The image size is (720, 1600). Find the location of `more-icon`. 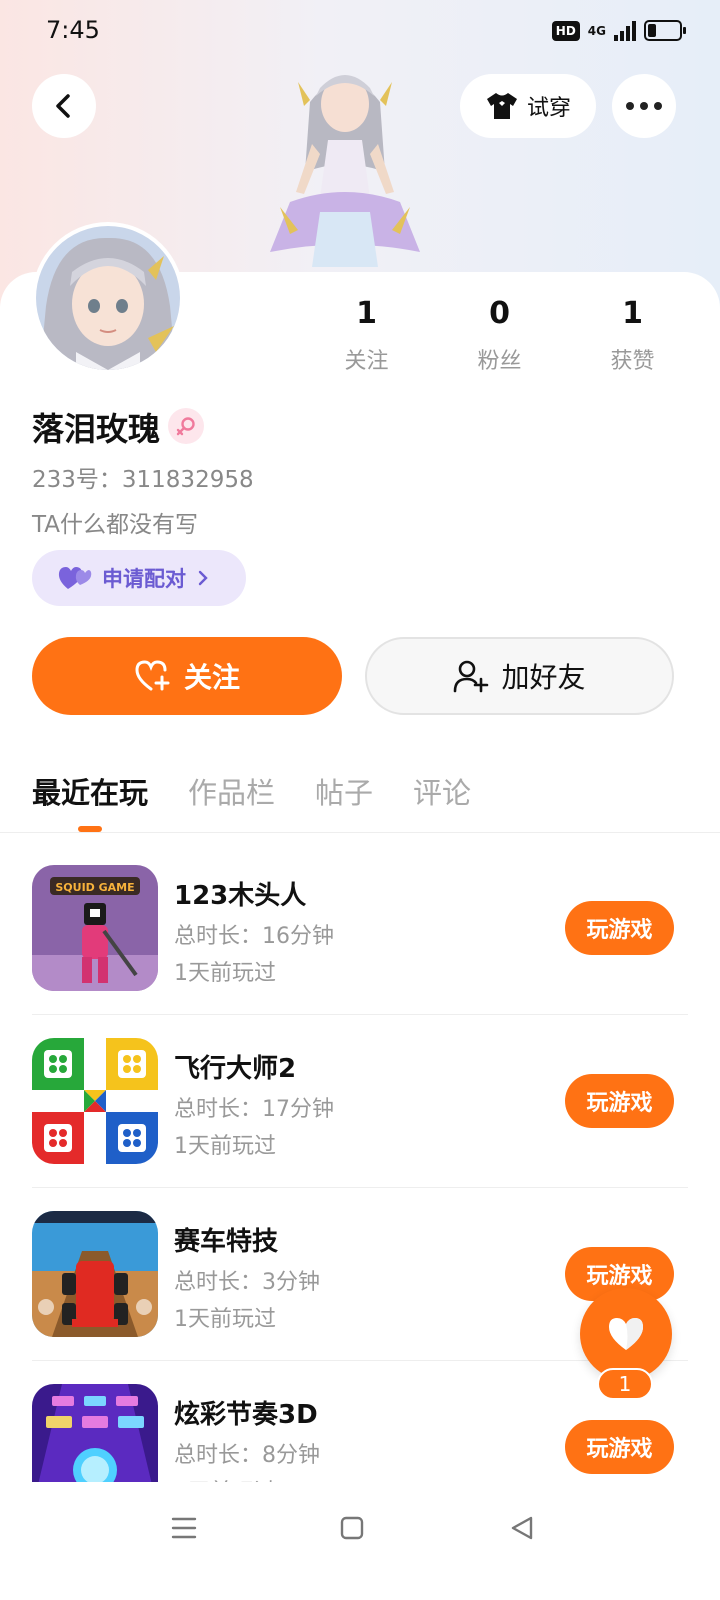

more-icon is located at coordinates (644, 106).